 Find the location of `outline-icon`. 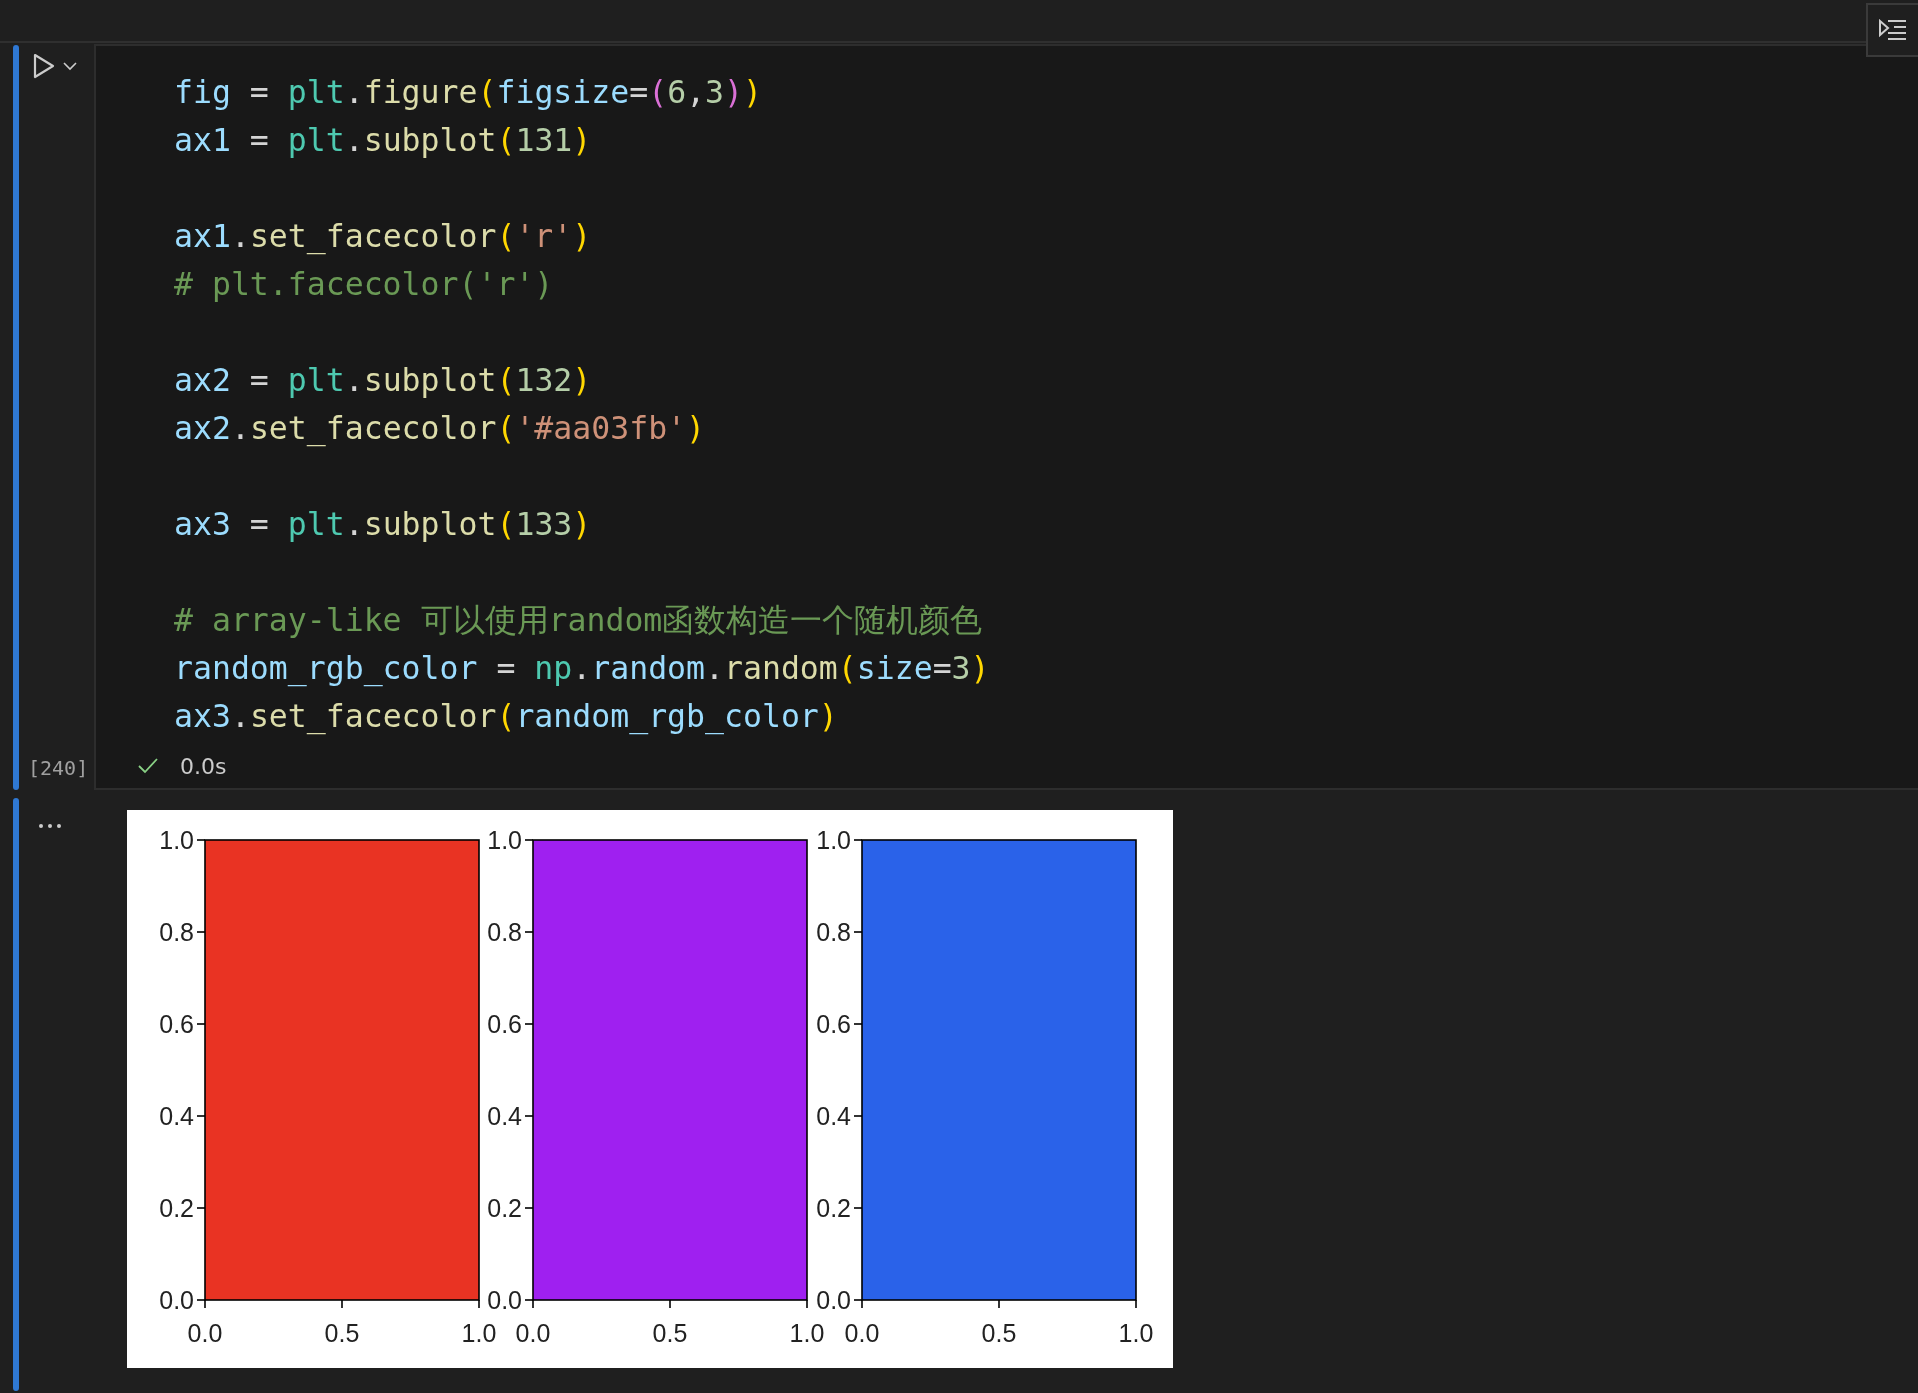

outline-icon is located at coordinates (1893, 30).